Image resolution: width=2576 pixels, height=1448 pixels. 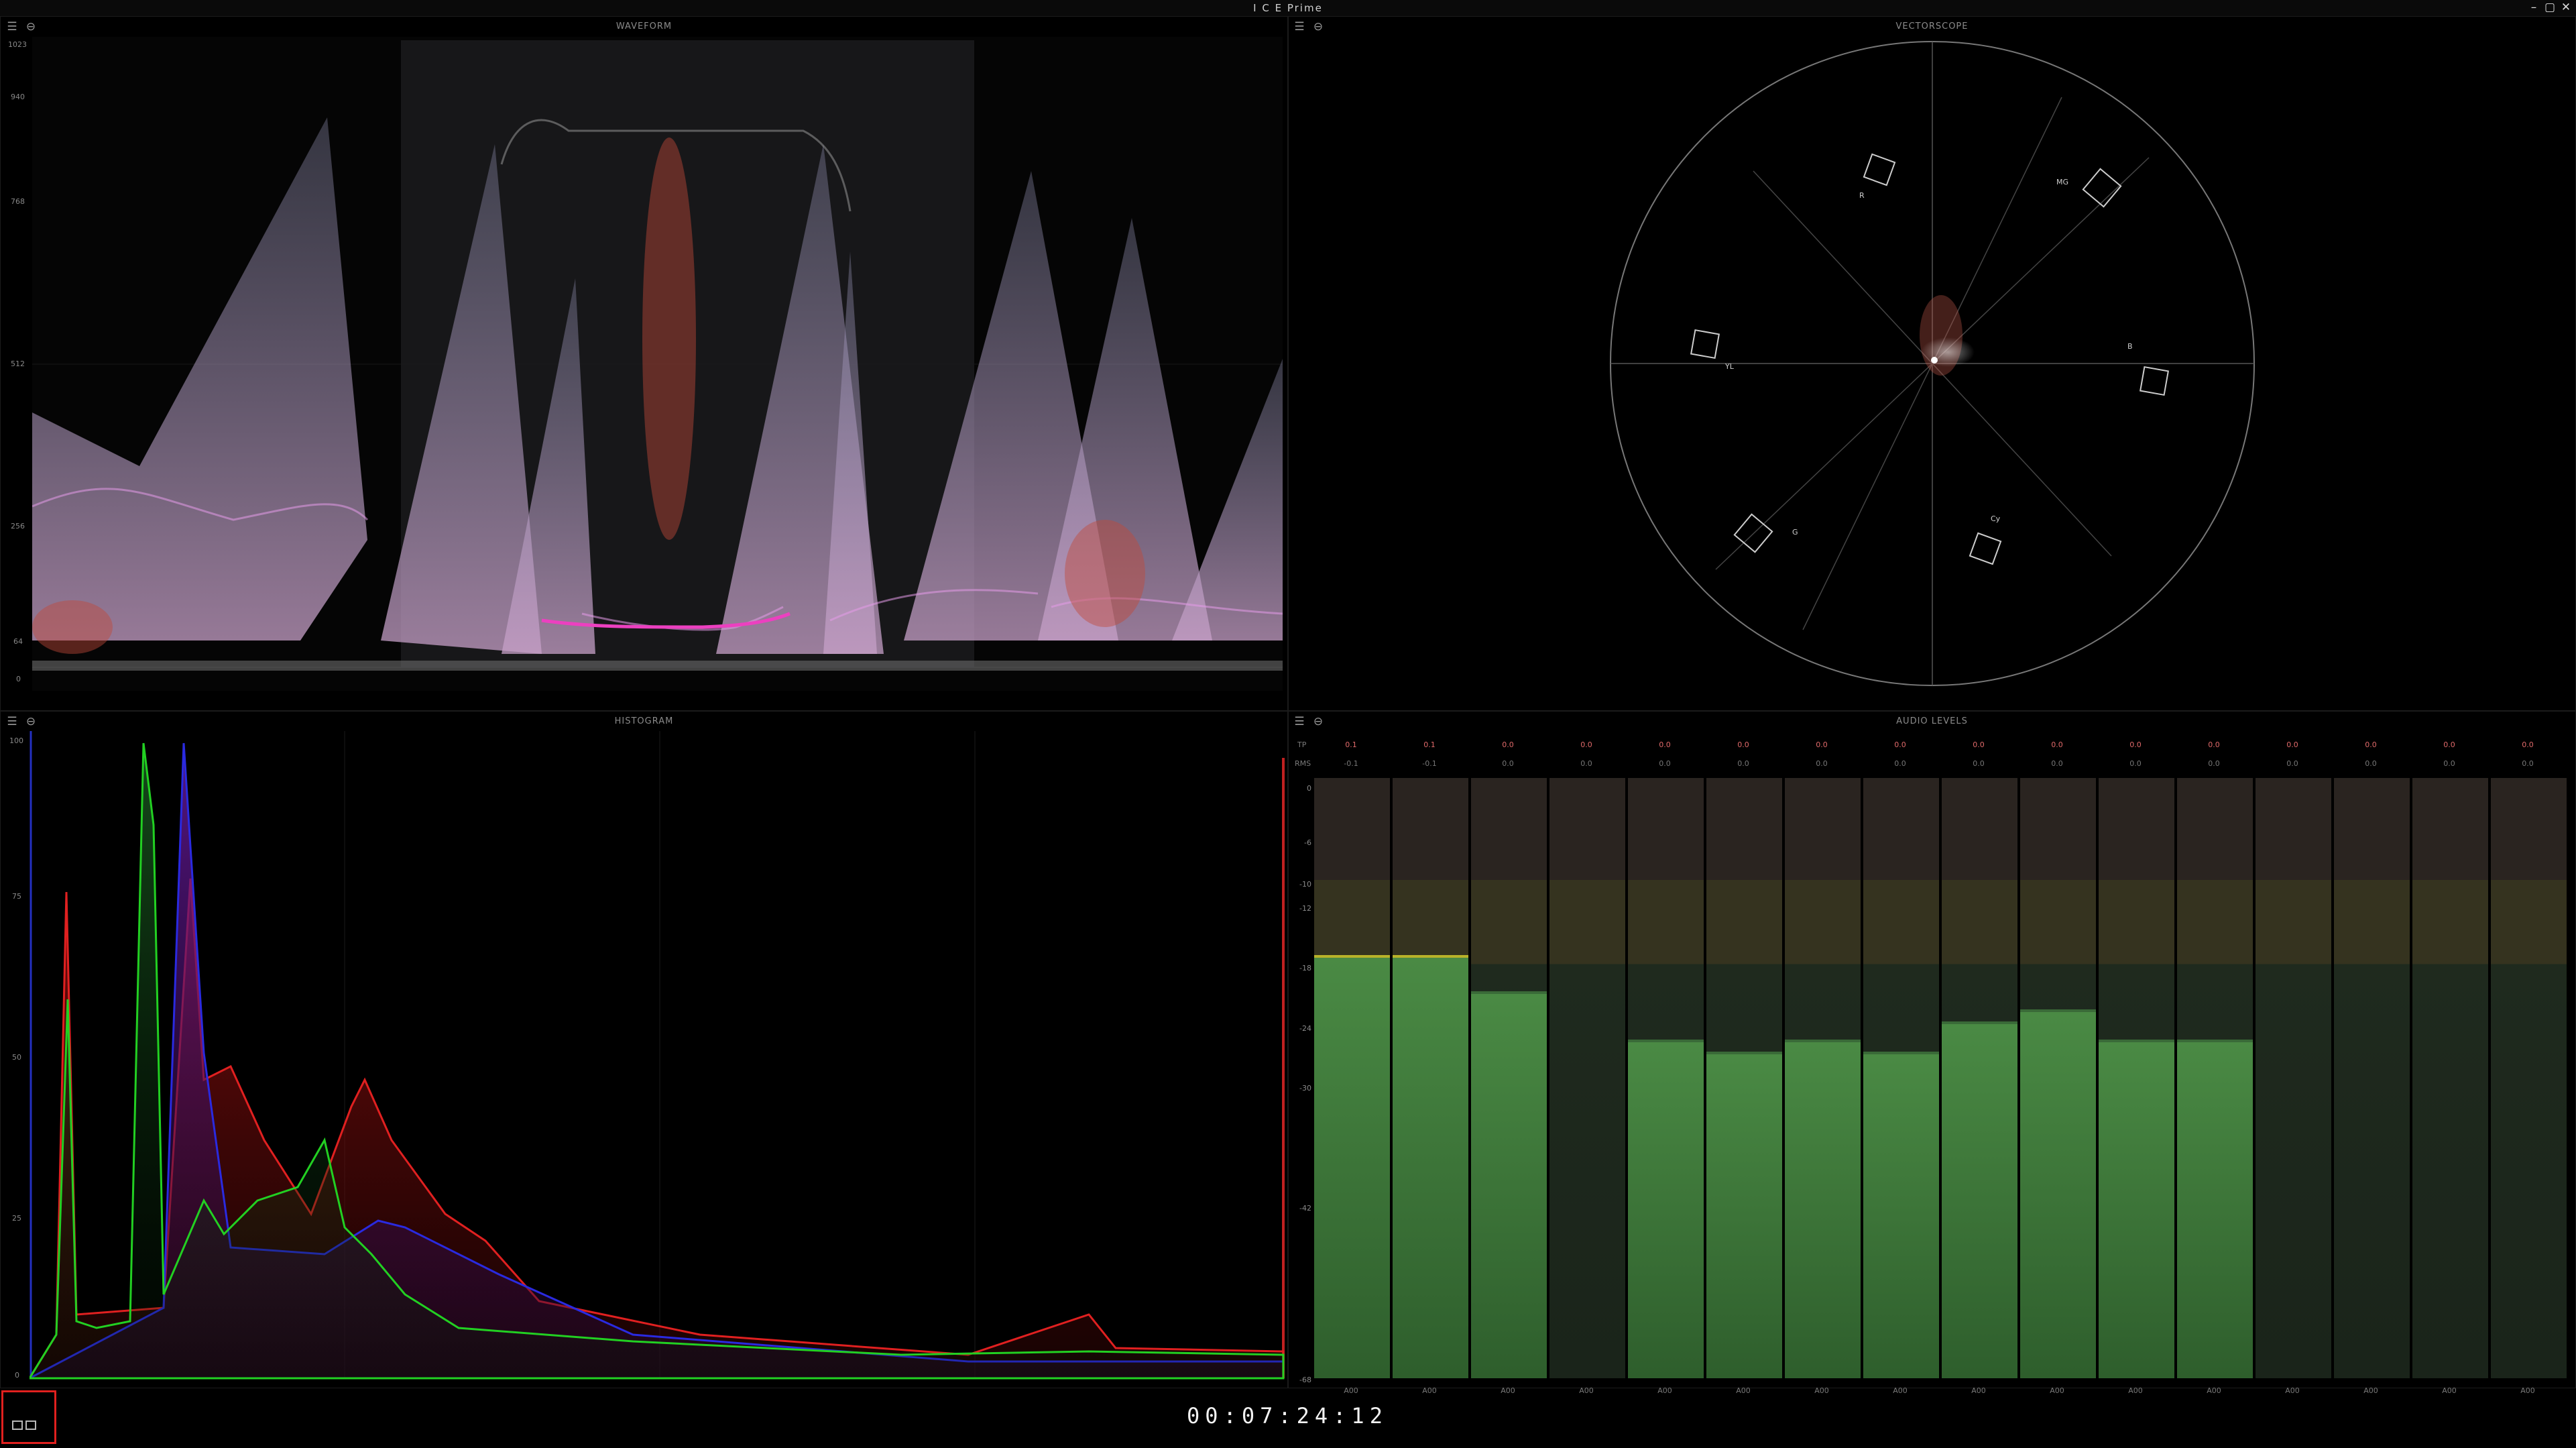 I want to click on vectorscope-title: VECTORSCOPE, so click(x=1932, y=26).